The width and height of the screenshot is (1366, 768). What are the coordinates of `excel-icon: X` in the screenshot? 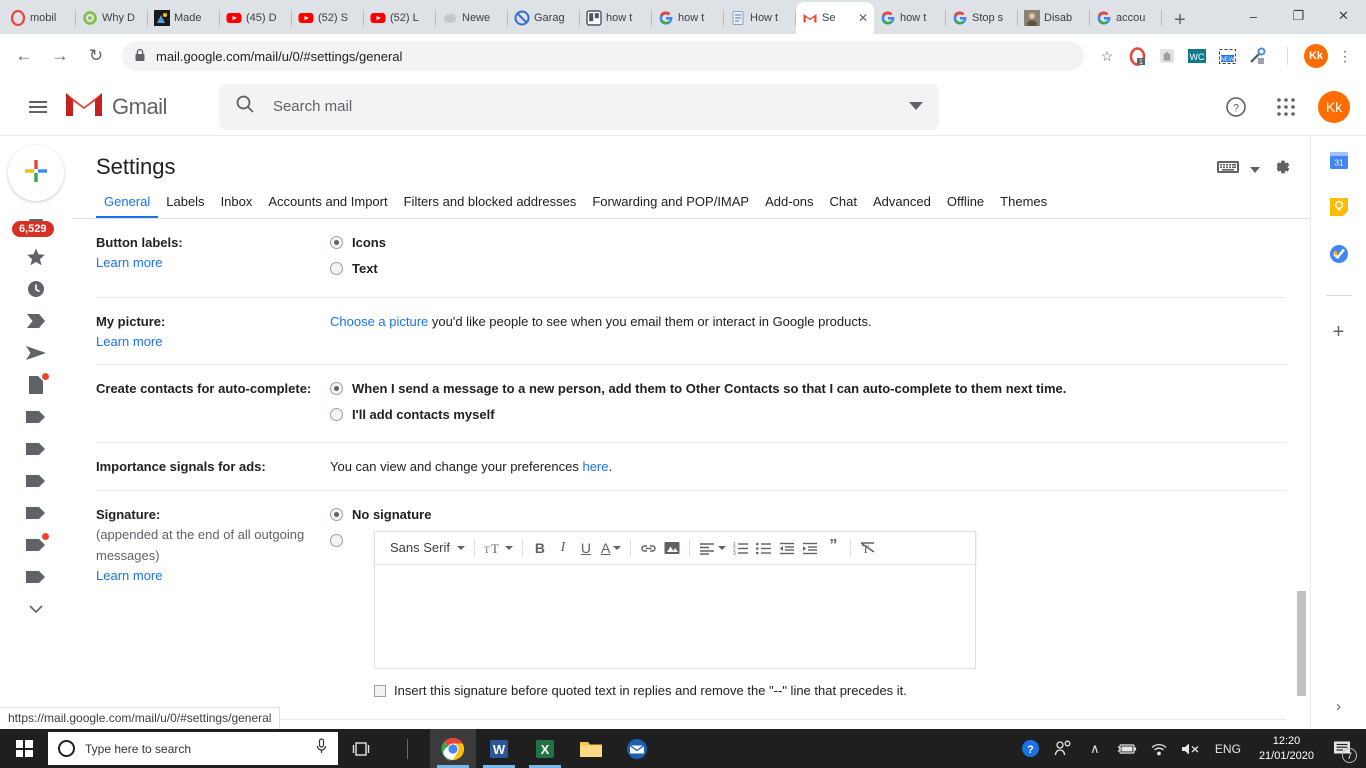 It's located at (545, 748).